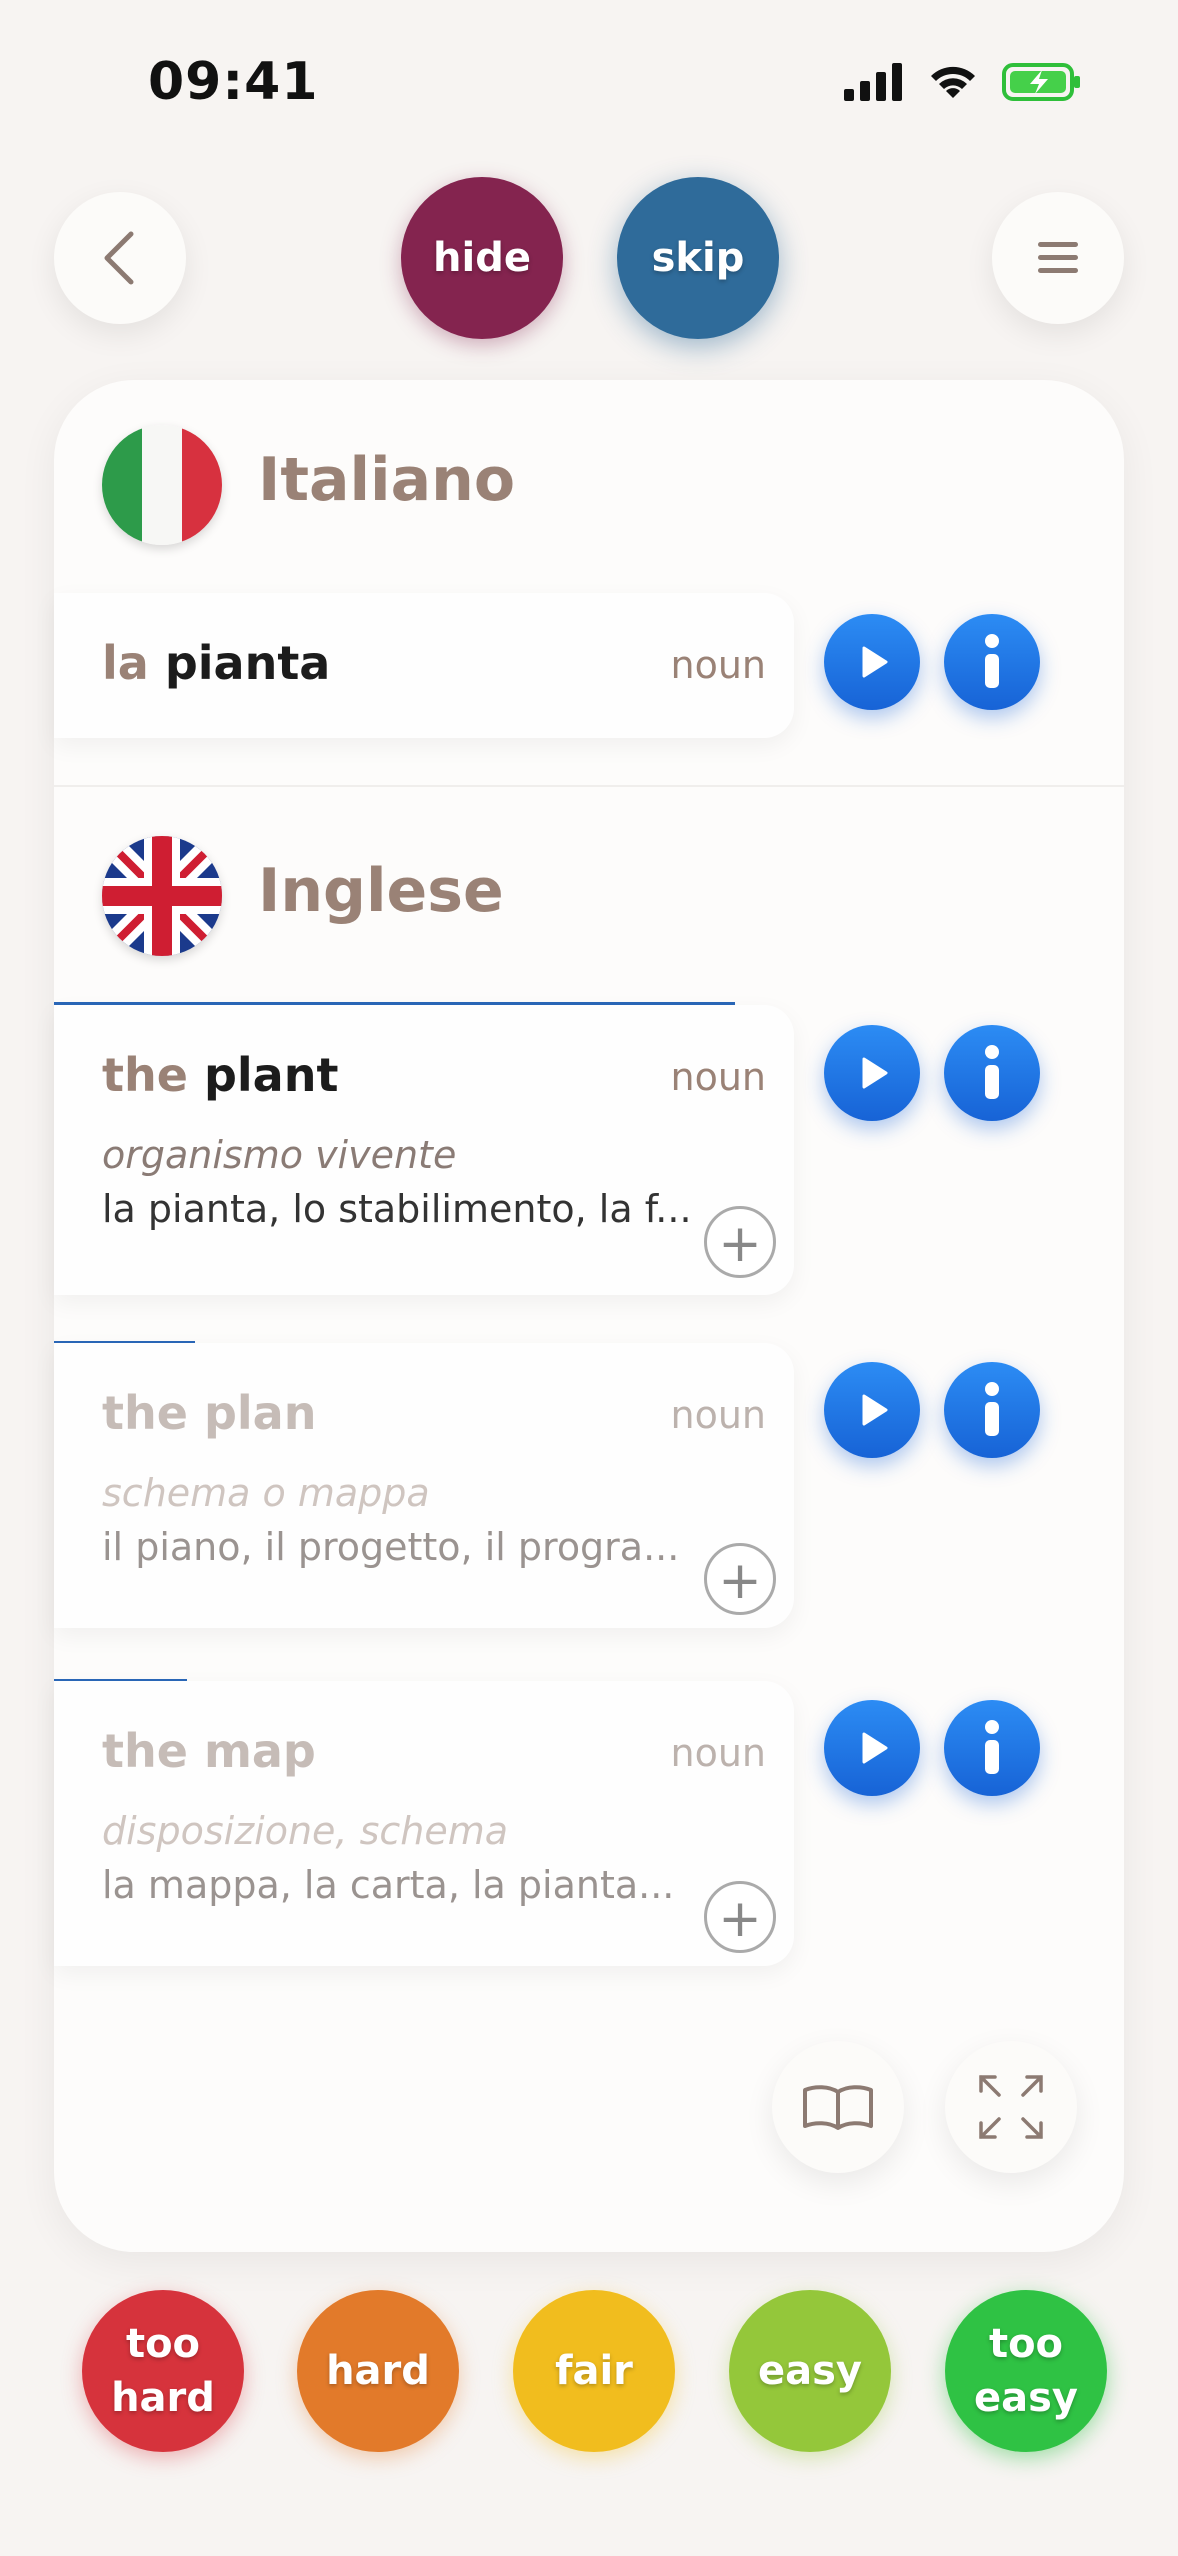  I want to click on uk-flag-icon, so click(162, 896).